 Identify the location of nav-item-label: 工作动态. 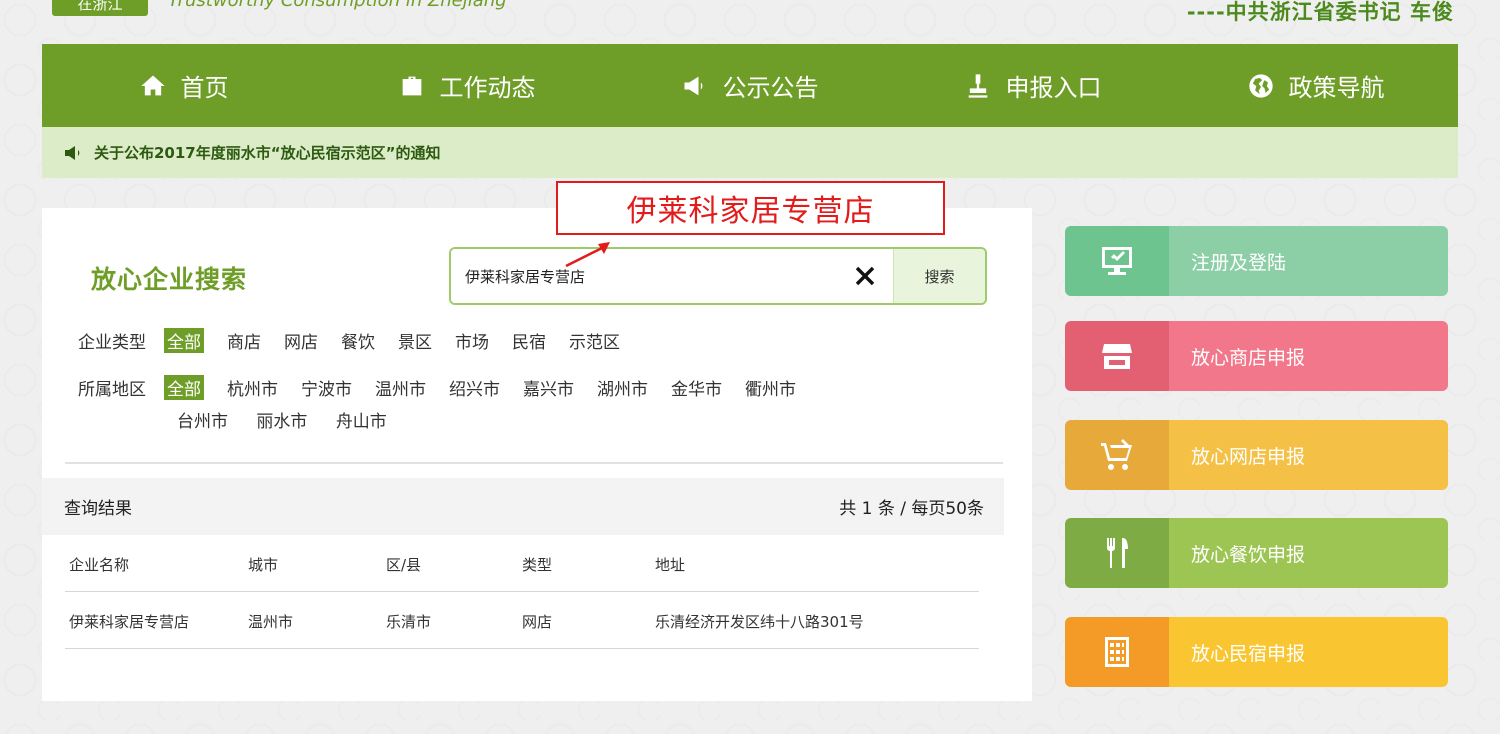
(487, 88).